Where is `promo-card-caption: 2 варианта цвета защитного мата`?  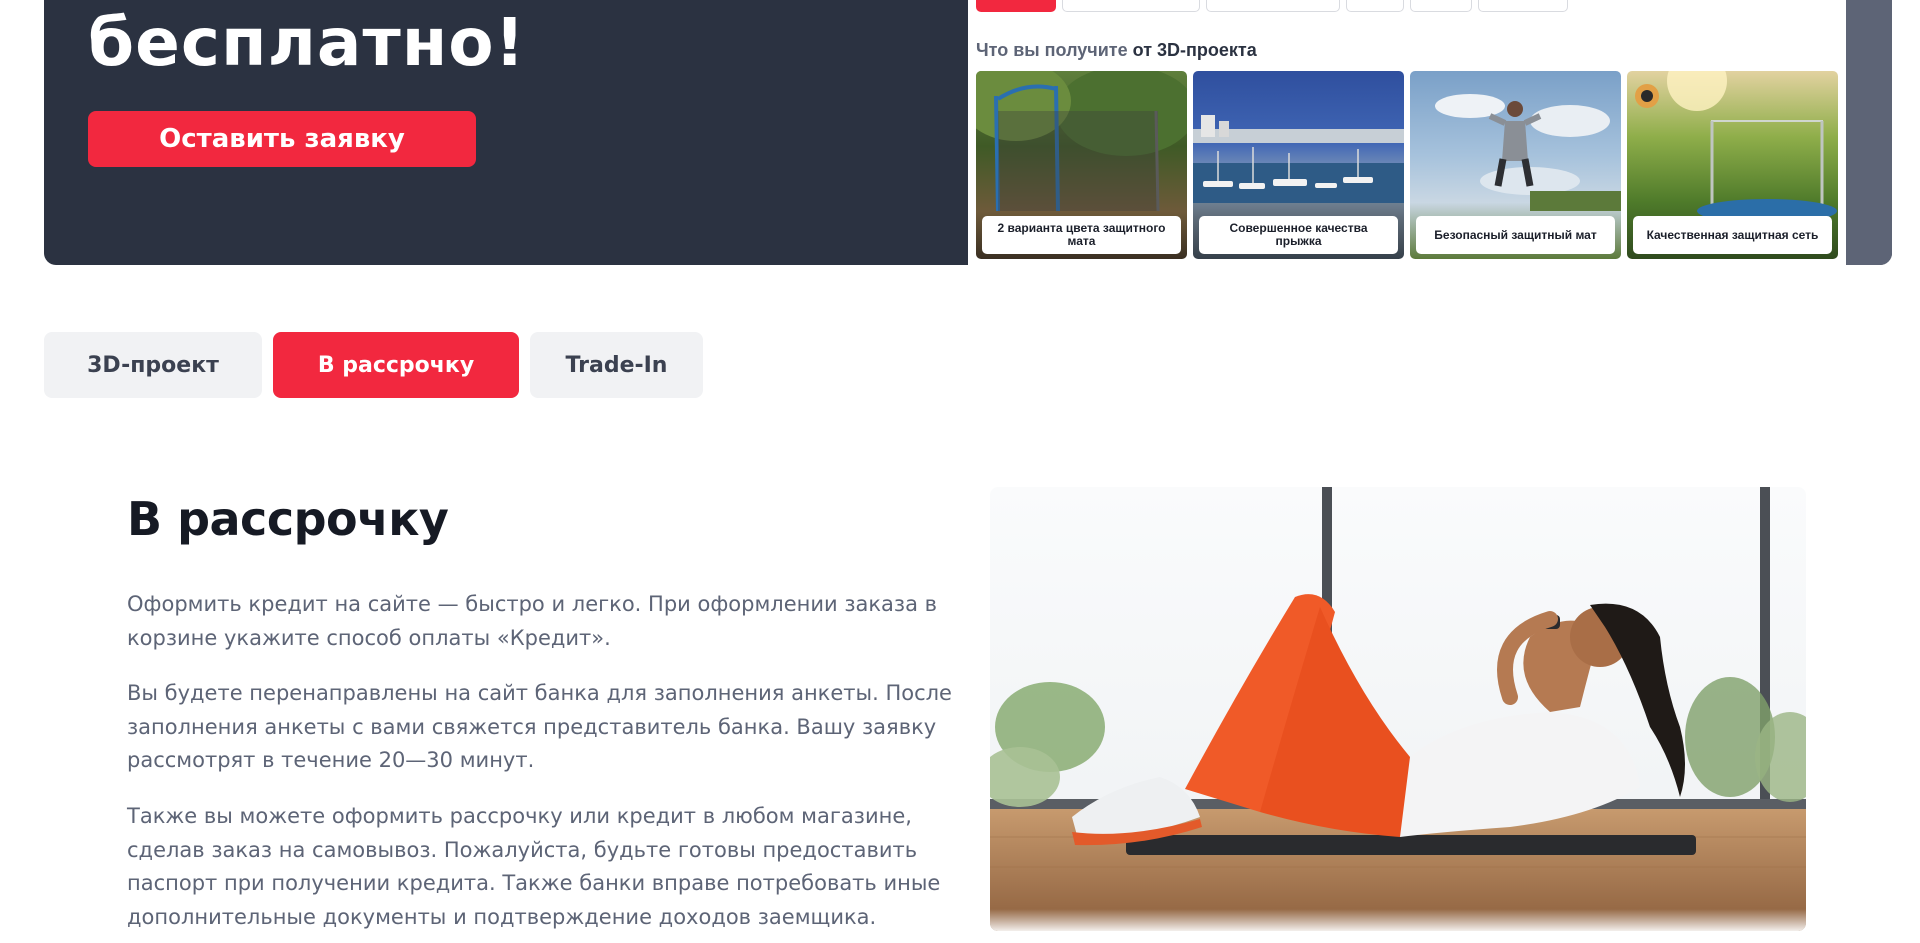 promo-card-caption: 2 варианта цвета защитного мата is located at coordinates (1081, 235).